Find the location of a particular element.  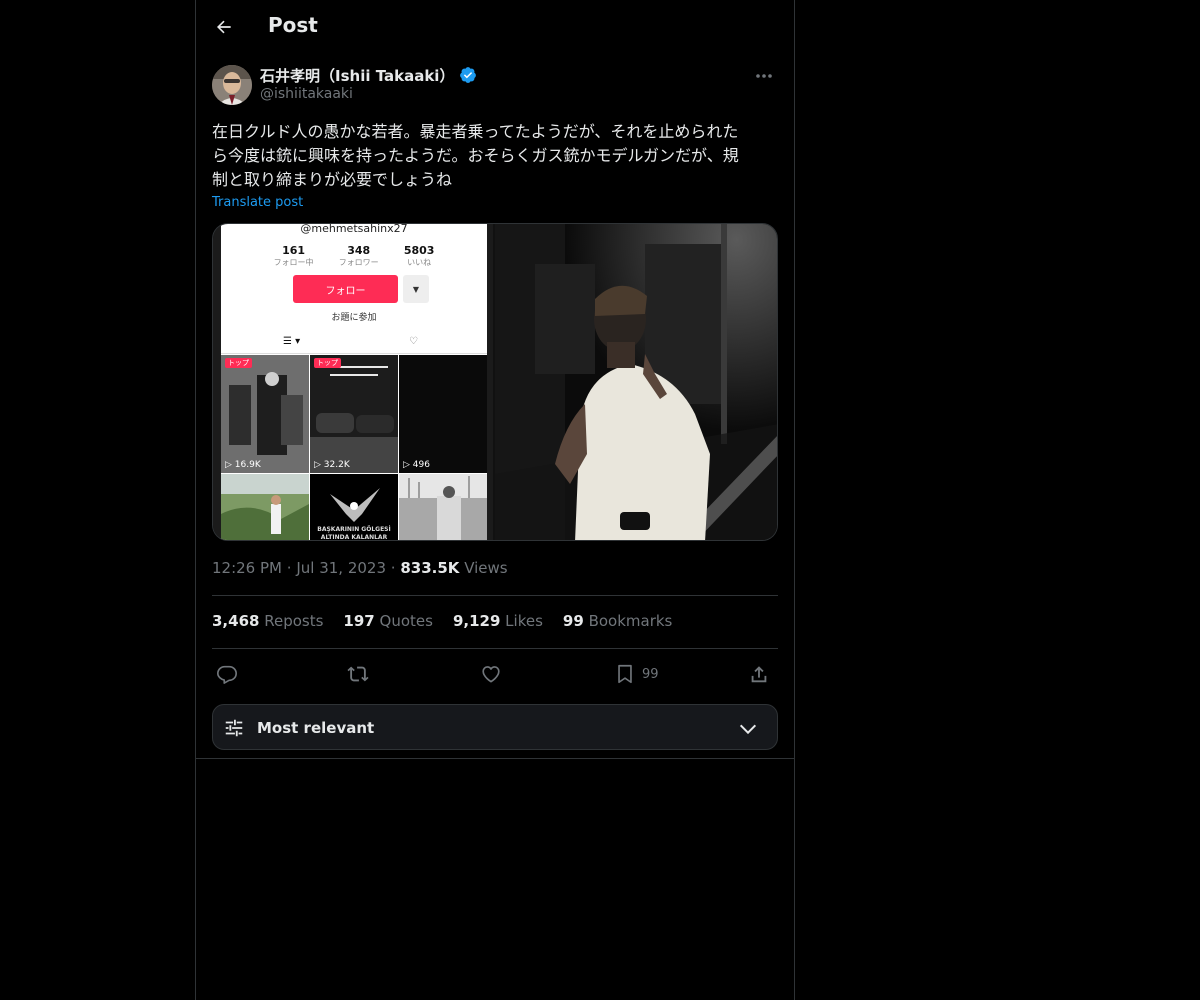

likes-stat: 9,129 Likes is located at coordinates (498, 621).